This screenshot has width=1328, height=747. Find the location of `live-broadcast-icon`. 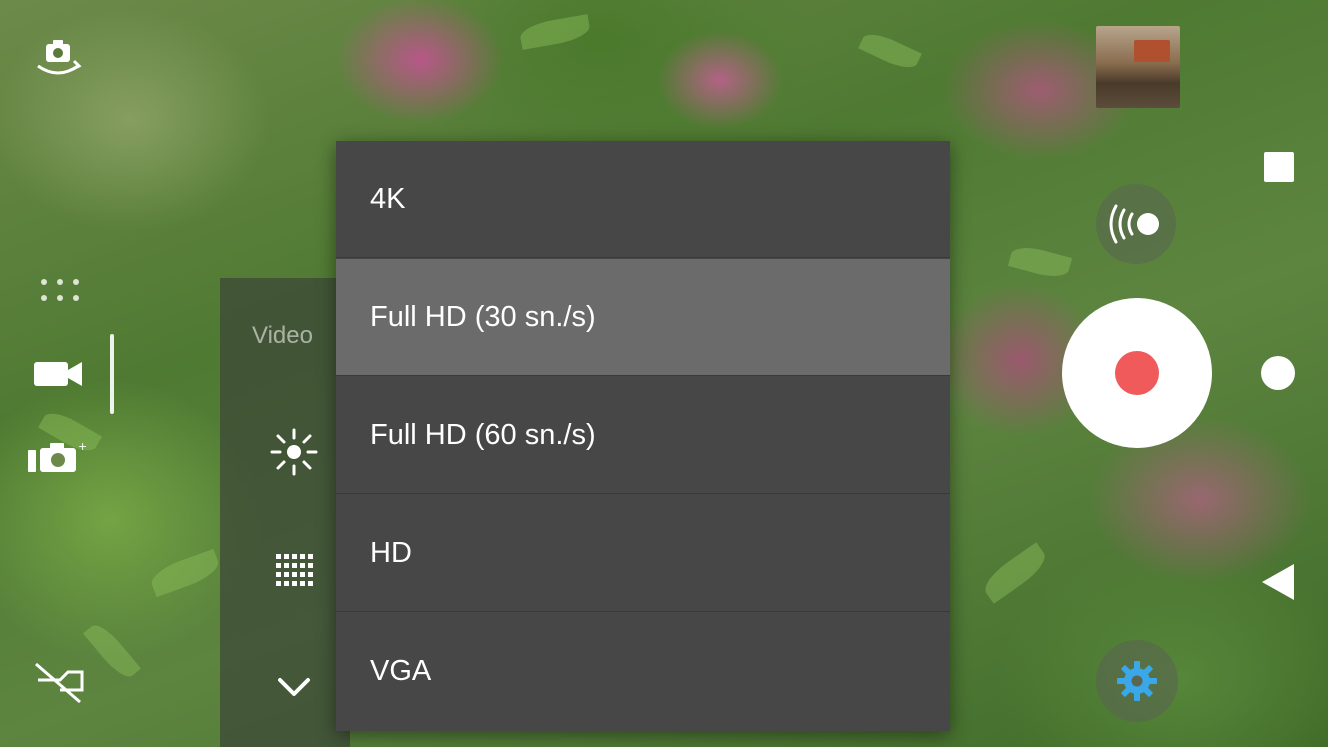

live-broadcast-icon is located at coordinates (1134, 224).